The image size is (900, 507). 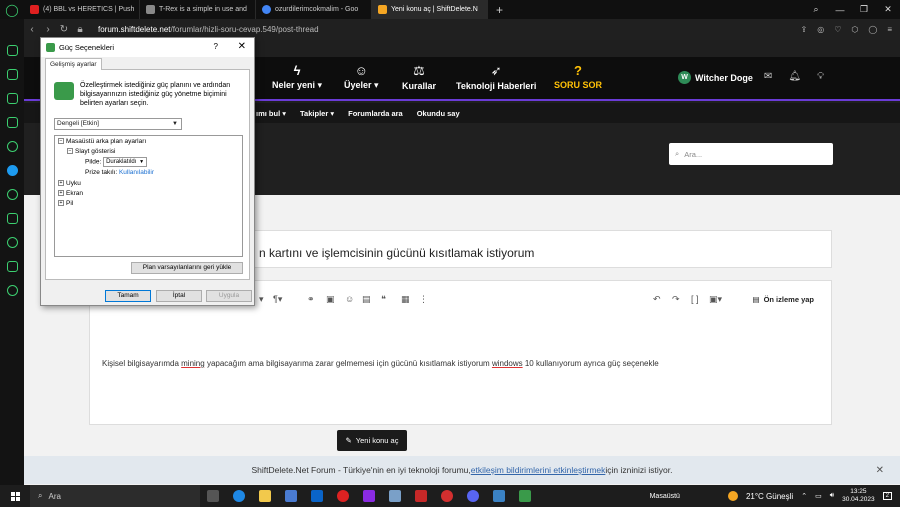 What do you see at coordinates (695, 299) in the screenshot?
I see `bbcode-icon: [ ]` at bounding box center [695, 299].